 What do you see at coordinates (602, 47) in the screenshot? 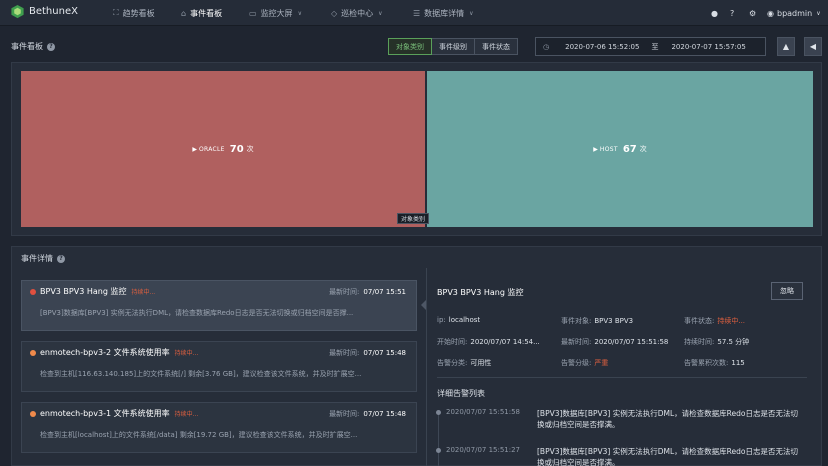
I see `date-start: 2020-07-06 15:52:05` at bounding box center [602, 47].